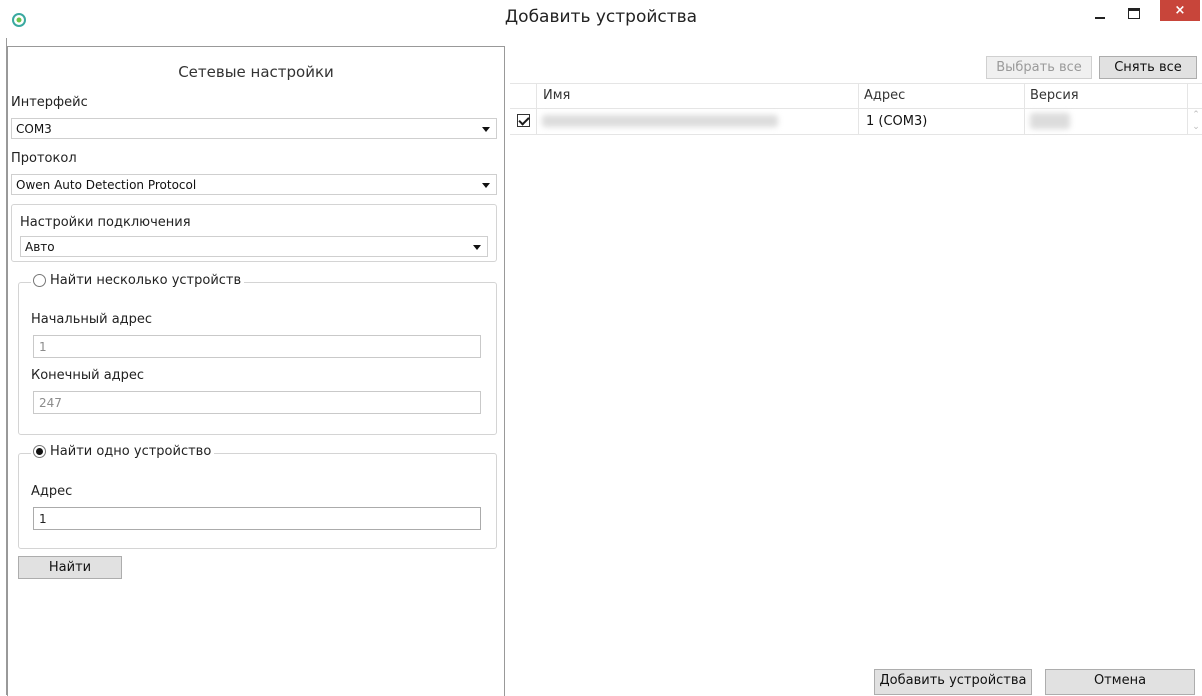  Describe the element at coordinates (40, 247) in the screenshot. I see `connection-value: Авто` at that location.